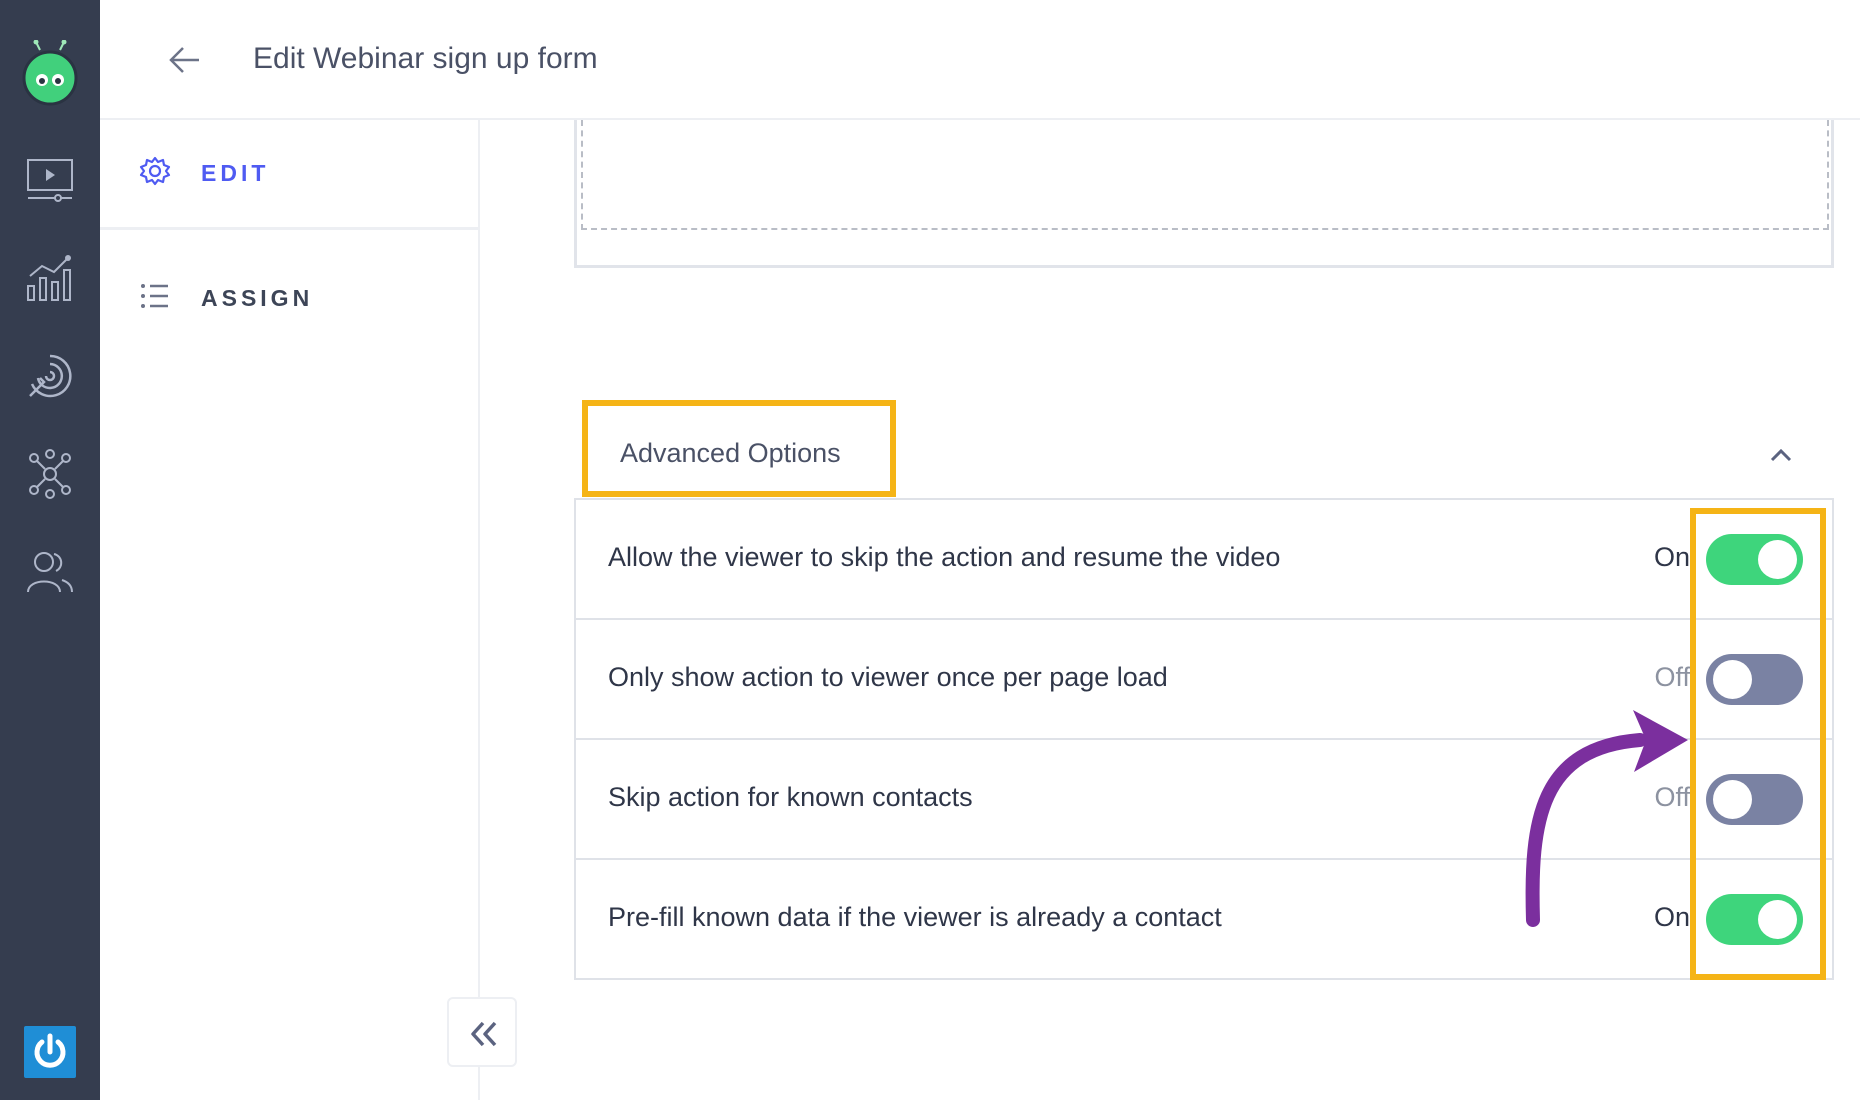 The width and height of the screenshot is (1860, 1100). What do you see at coordinates (185, 60) in the screenshot?
I see `back-arrow-icon` at bounding box center [185, 60].